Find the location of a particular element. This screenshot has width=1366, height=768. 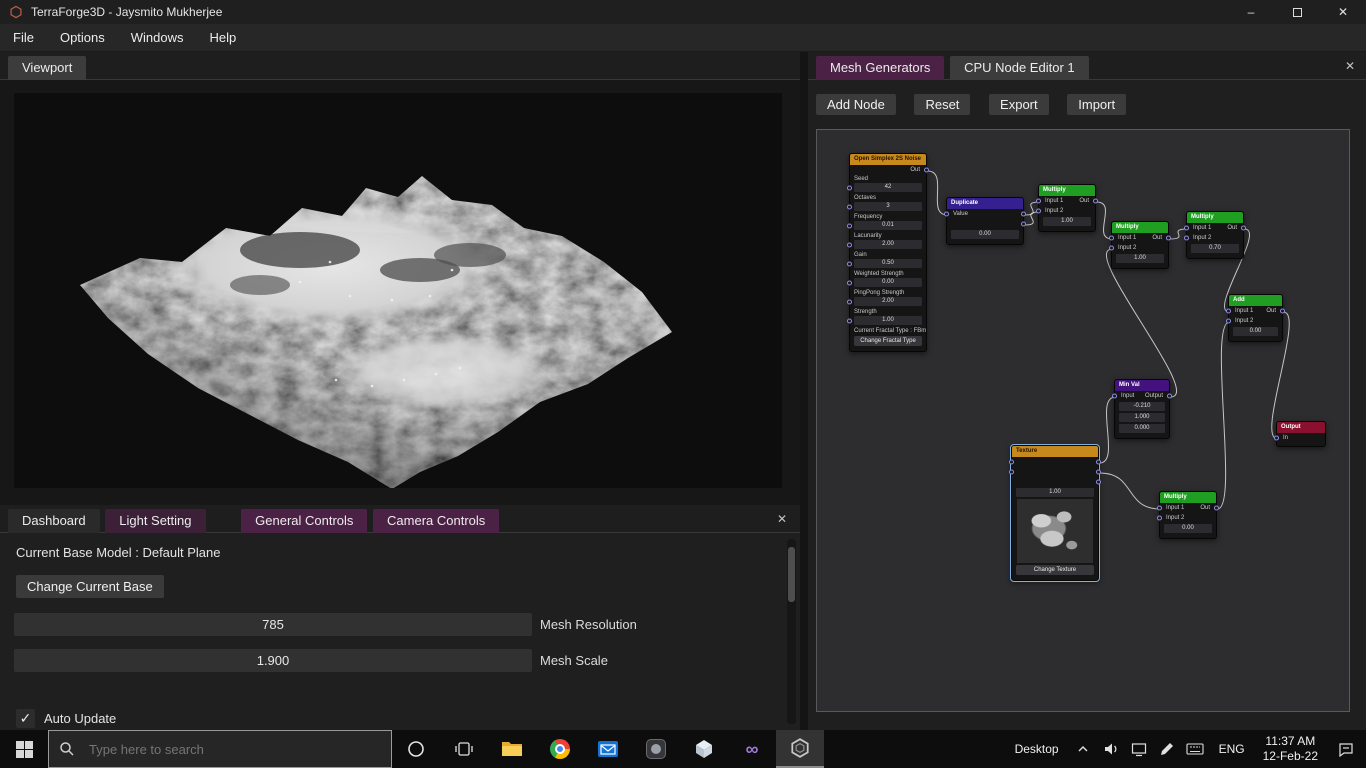

taskbar-icon-app-a is located at coordinates (656, 749).